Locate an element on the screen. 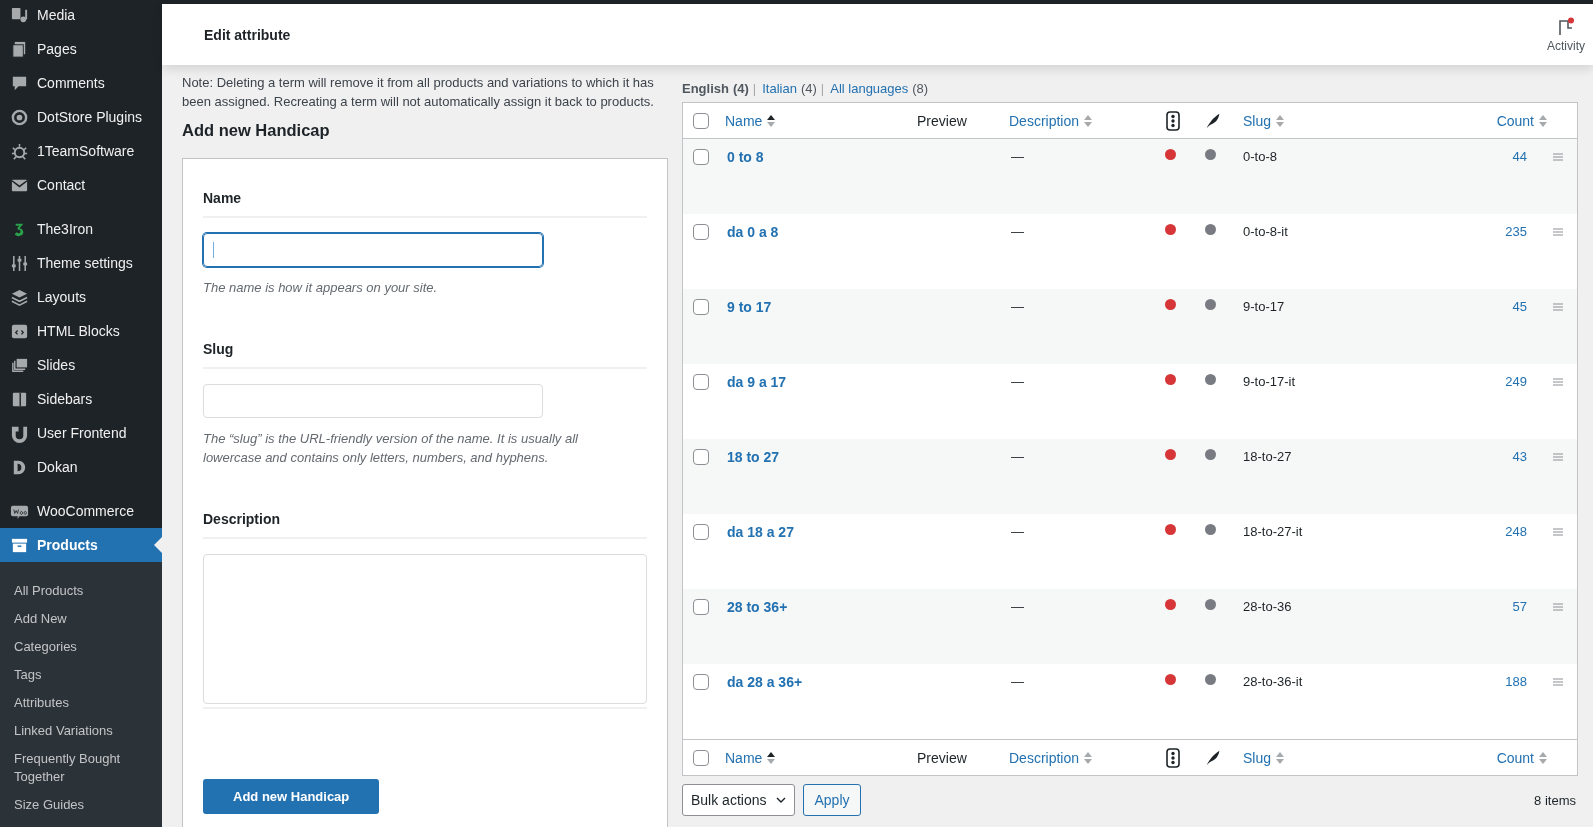 This screenshot has width=1593, height=827. field-label: Description is located at coordinates (425, 523).